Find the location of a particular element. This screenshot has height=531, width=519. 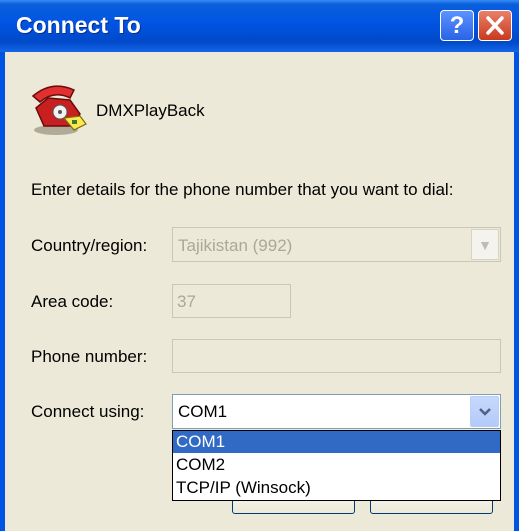

country-label: Country/region: is located at coordinates (89, 245).